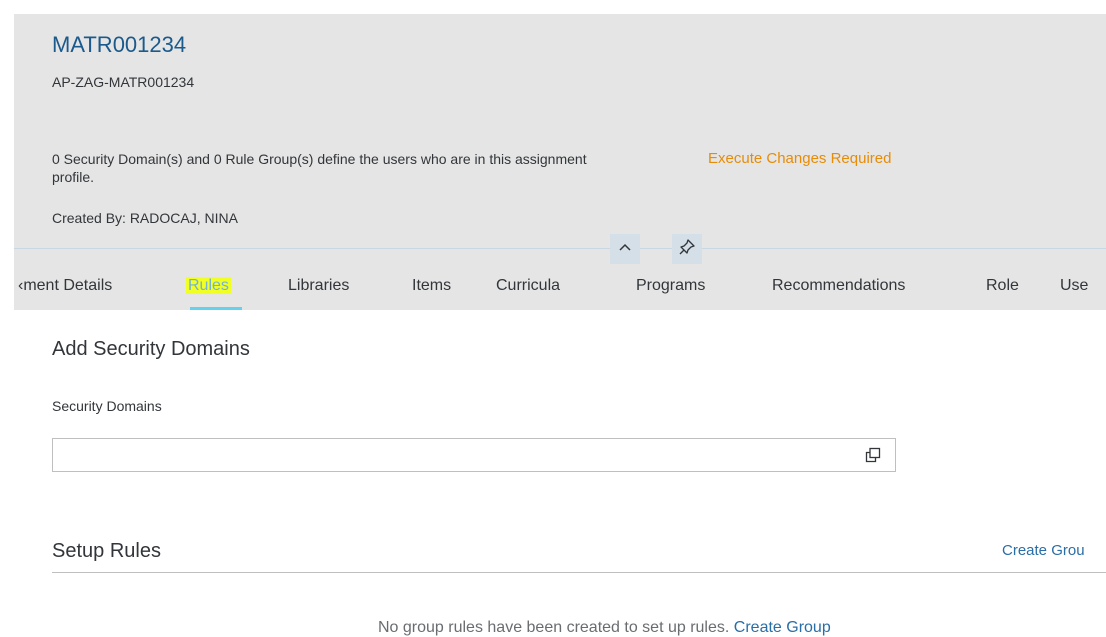 This screenshot has height=637, width=1106. I want to click on security-domains-input, so click(474, 455).